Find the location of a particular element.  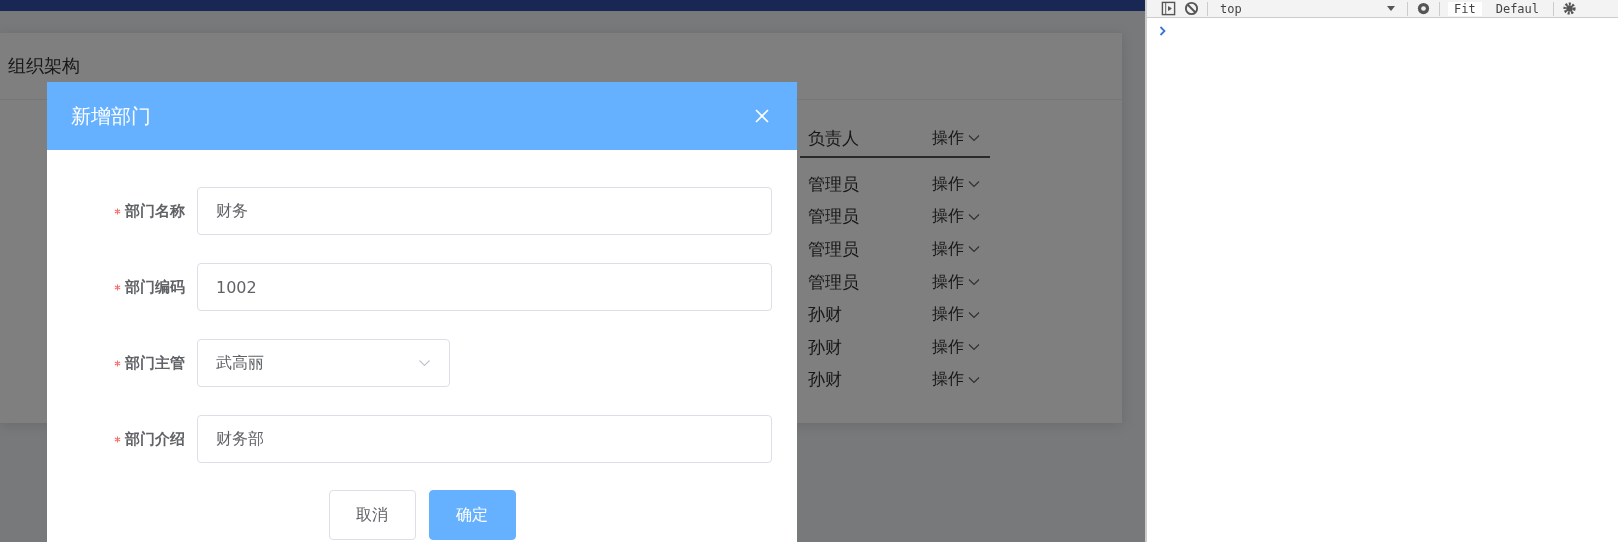

field-label: 部门编码 is located at coordinates (155, 287).